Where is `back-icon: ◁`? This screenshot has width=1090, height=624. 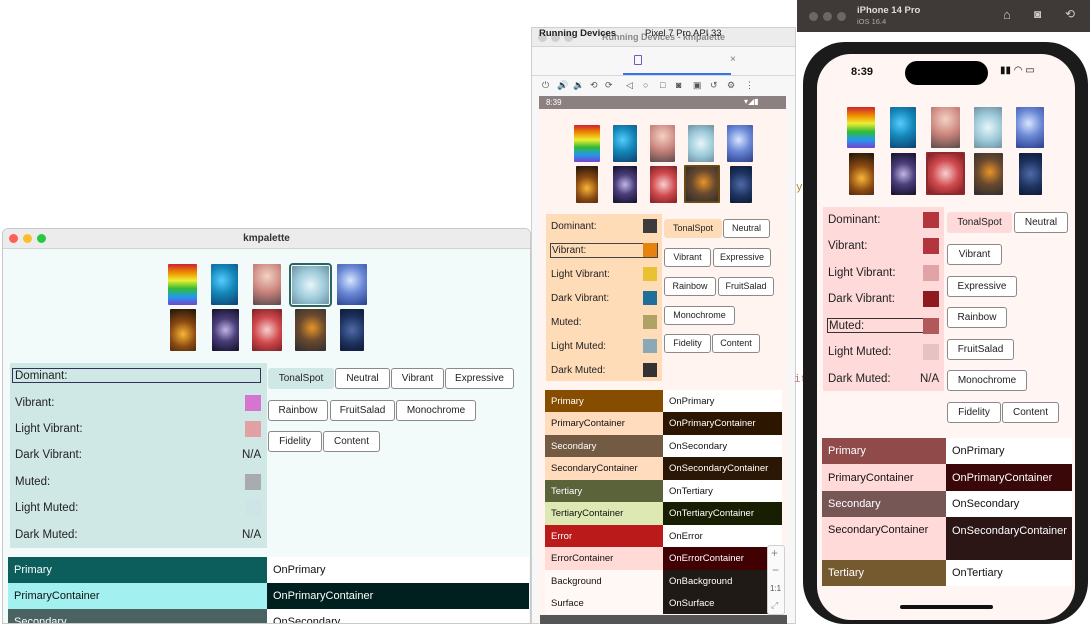 back-icon: ◁ is located at coordinates (629, 85).